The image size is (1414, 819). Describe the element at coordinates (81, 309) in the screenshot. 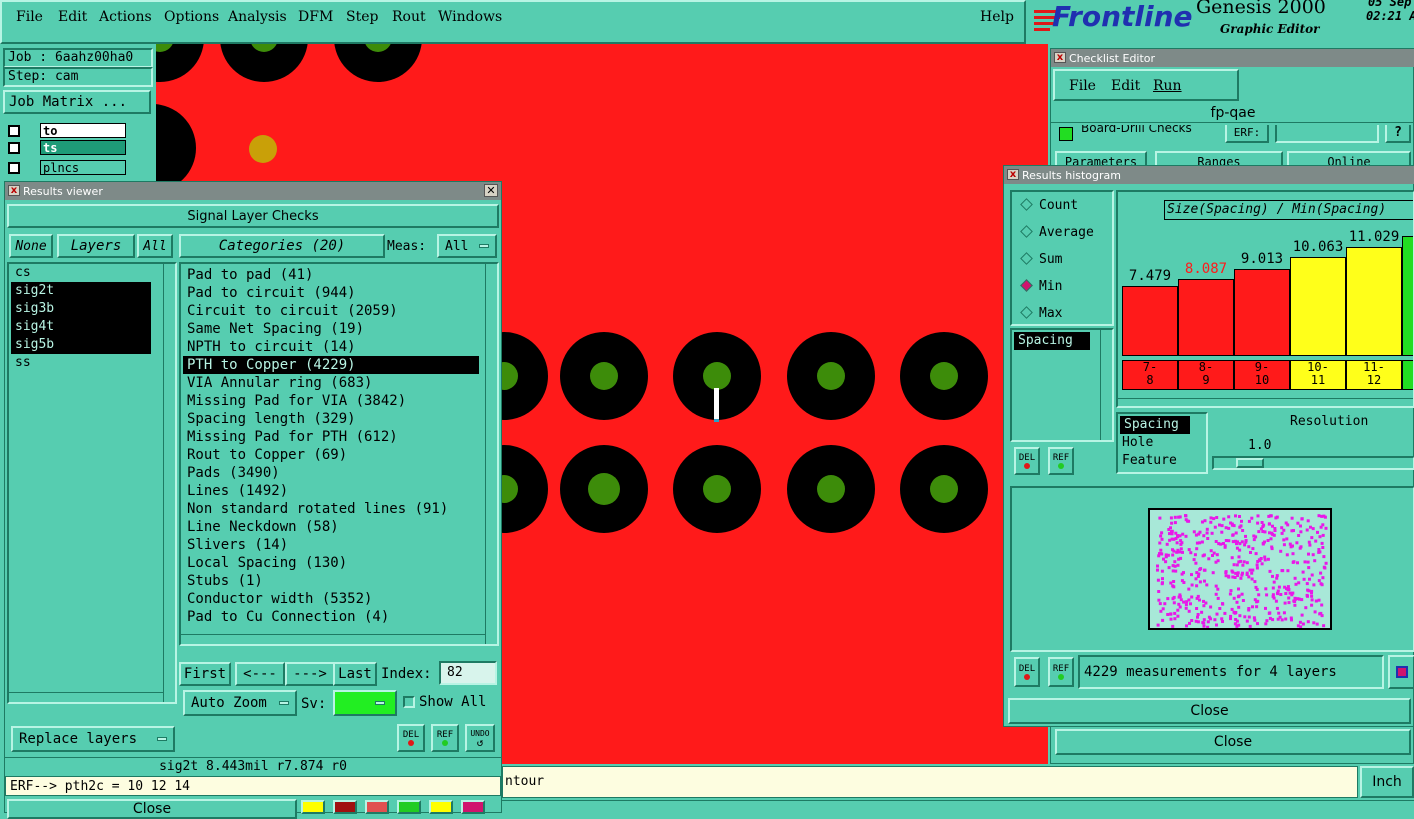

I see `list-item: sig3b` at that location.